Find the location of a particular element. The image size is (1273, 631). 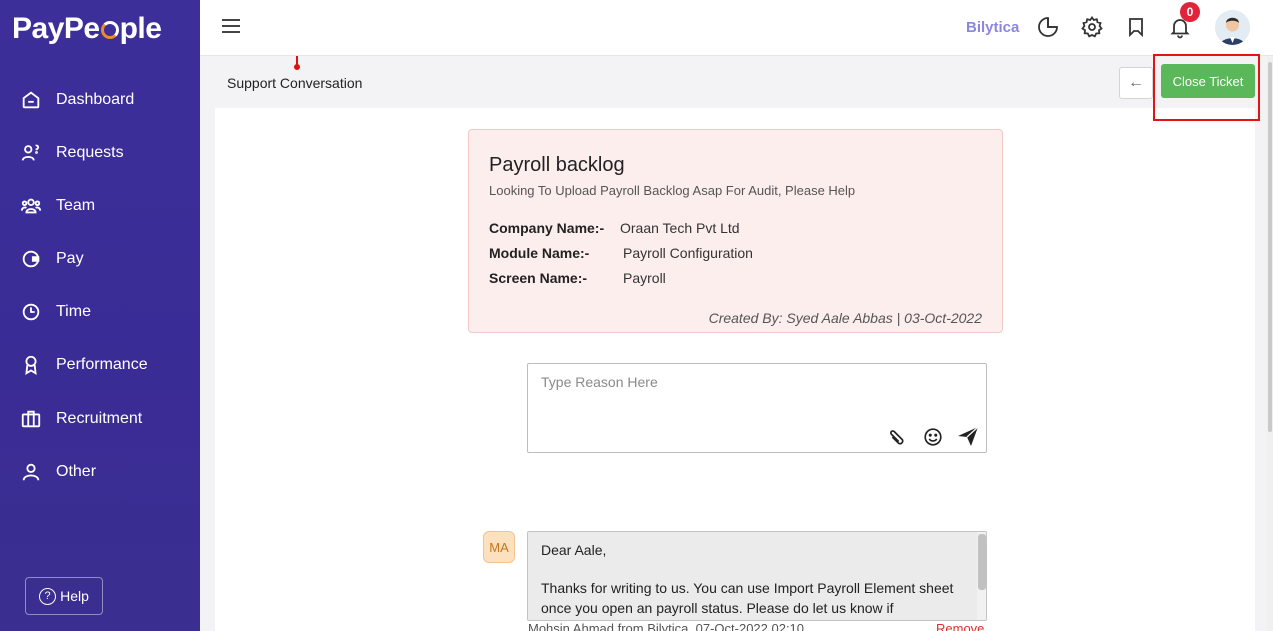

sidebar-item-label: Recruitment is located at coordinates (99, 418).